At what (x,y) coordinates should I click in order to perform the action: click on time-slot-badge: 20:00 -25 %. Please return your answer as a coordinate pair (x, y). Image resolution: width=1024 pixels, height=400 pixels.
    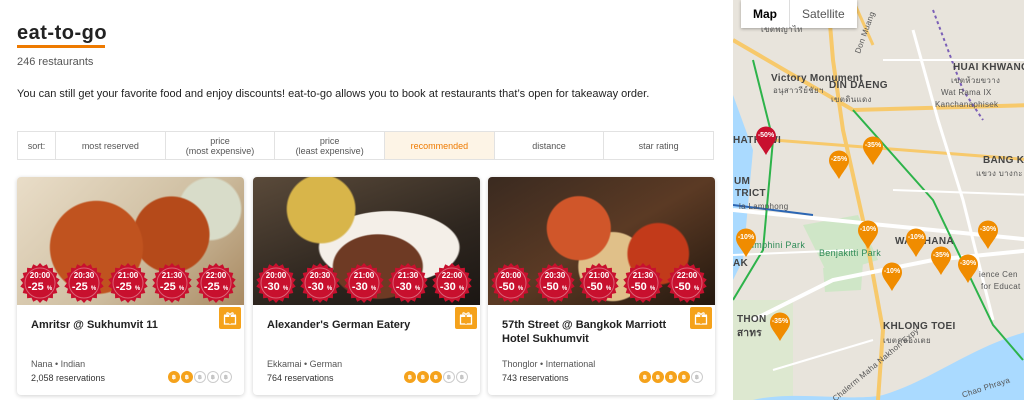
    Looking at the image, I should click on (40, 283).